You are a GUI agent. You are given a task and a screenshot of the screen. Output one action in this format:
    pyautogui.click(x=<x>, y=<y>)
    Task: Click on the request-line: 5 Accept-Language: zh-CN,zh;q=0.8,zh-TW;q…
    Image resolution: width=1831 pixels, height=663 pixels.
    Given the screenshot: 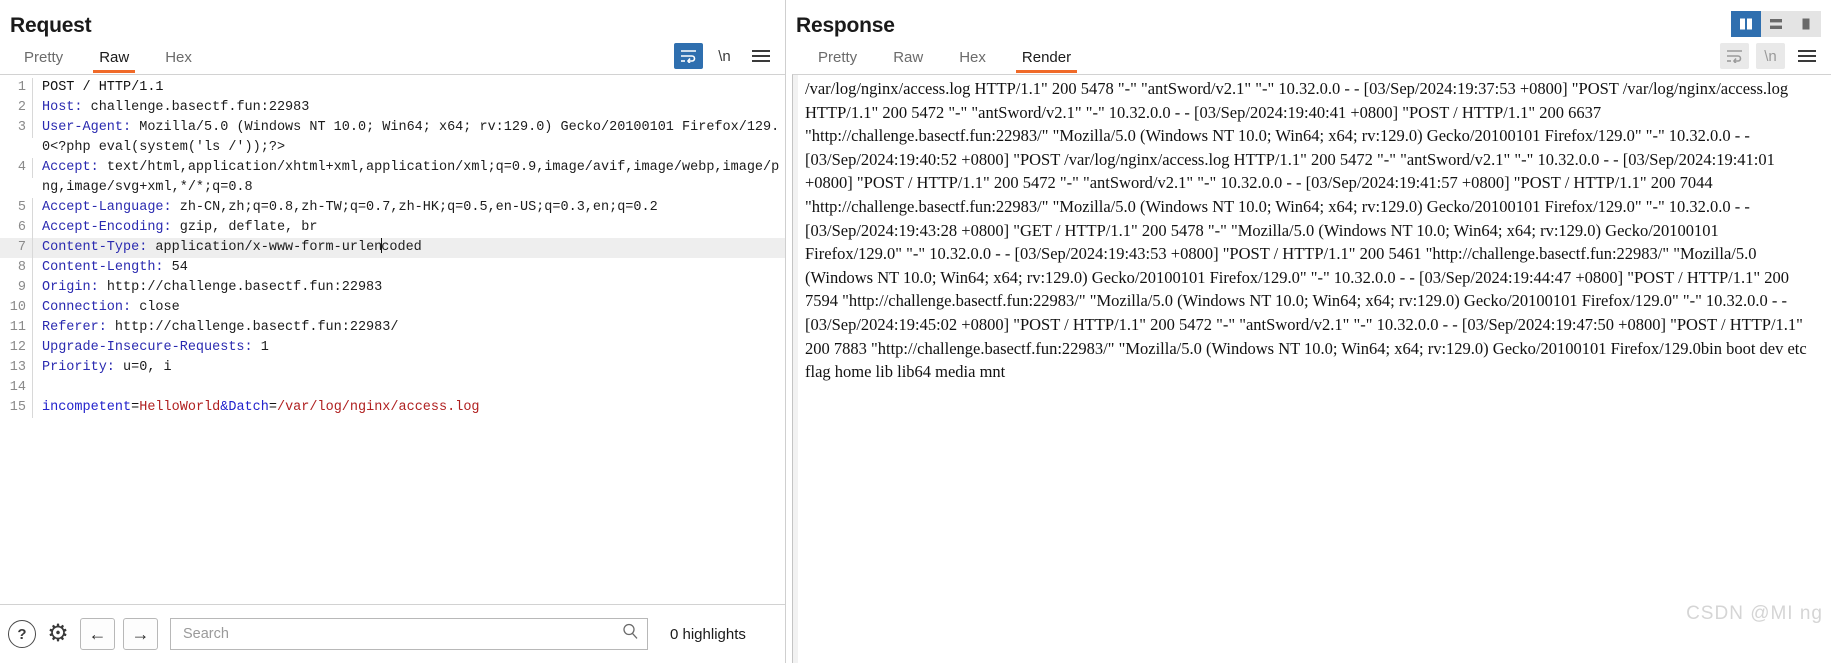 What is the action you would take?
    pyautogui.click(x=392, y=208)
    